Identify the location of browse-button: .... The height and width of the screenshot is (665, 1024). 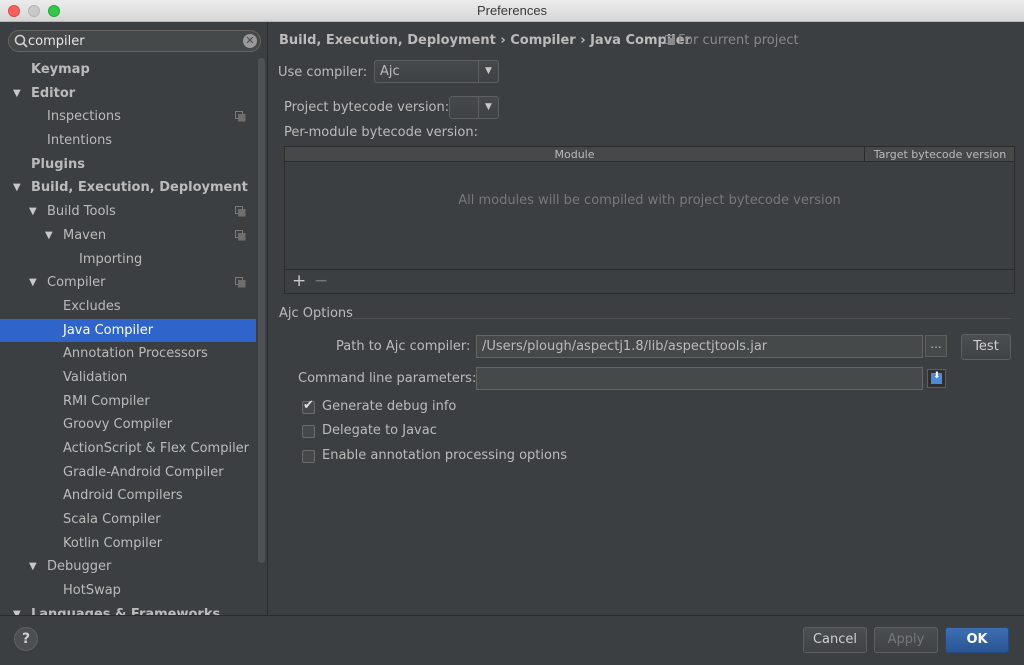
(936, 346).